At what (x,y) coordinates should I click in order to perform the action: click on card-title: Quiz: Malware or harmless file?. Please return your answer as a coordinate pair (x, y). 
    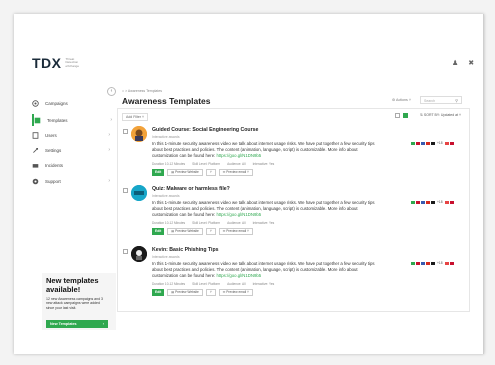
    Looking at the image, I should click on (191, 189).